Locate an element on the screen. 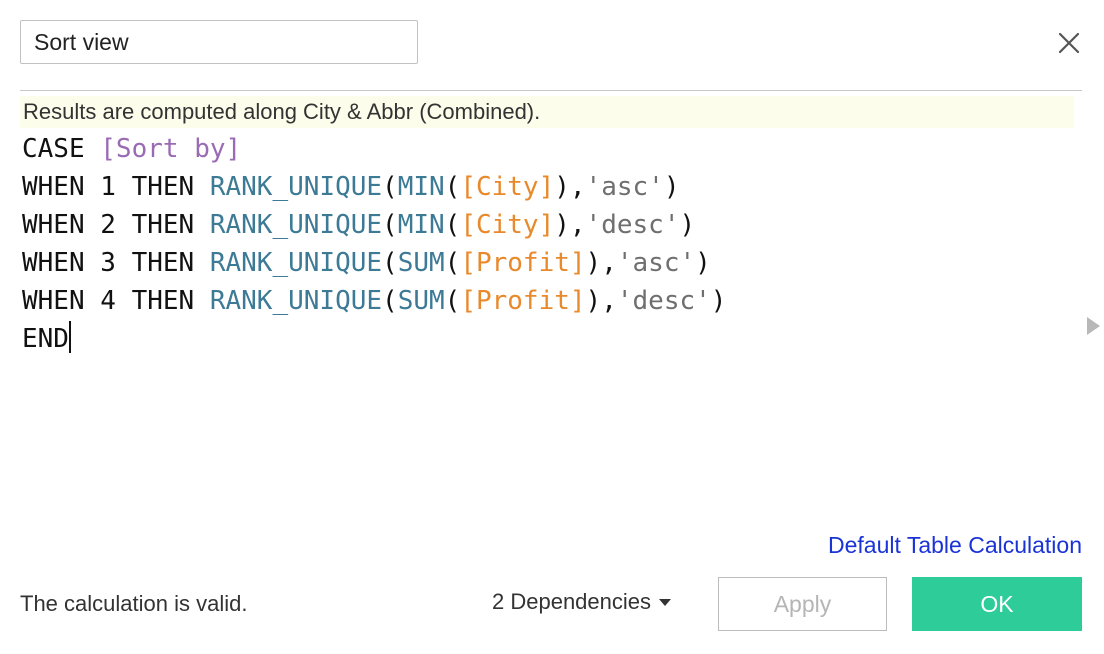 Image resolution: width=1104 pixels, height=654 pixels. dependencies-label: 2 Dependencies is located at coordinates (572, 601).